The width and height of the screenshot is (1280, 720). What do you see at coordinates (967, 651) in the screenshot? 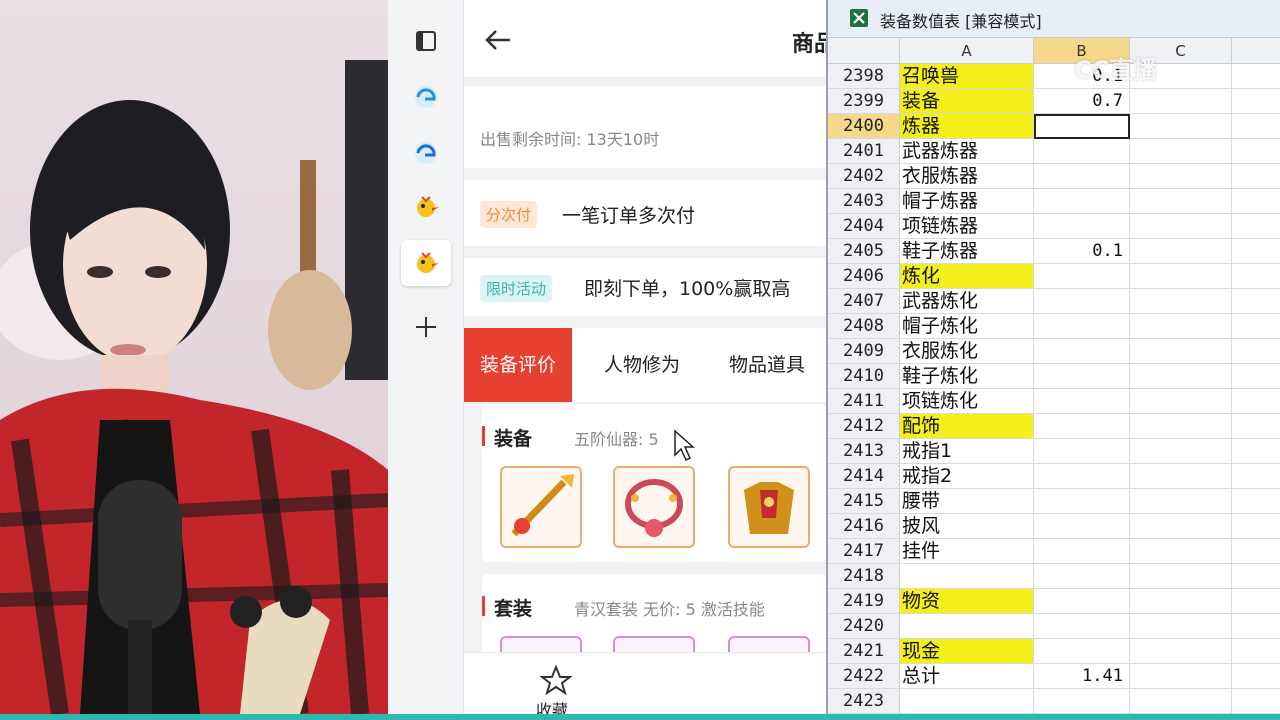
I see `cell-a: 现金` at bounding box center [967, 651].